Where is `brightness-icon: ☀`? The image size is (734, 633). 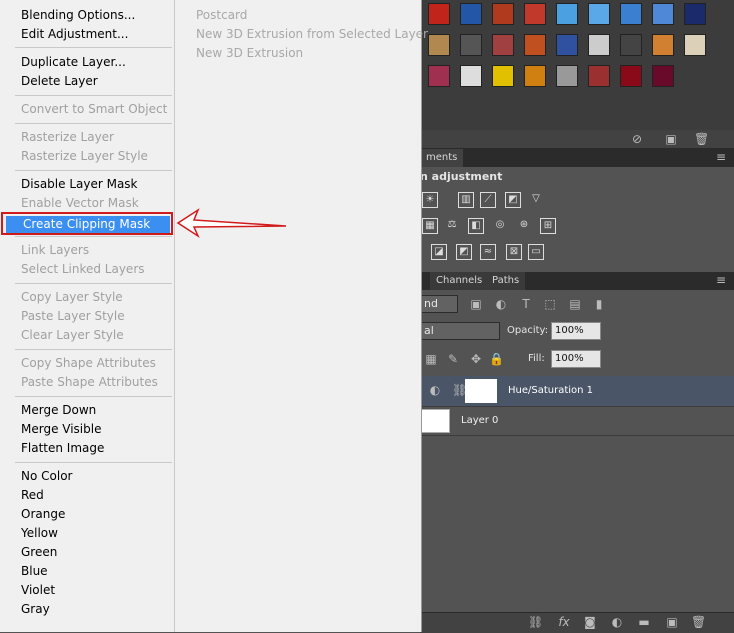 brightness-icon: ☀ is located at coordinates (430, 200).